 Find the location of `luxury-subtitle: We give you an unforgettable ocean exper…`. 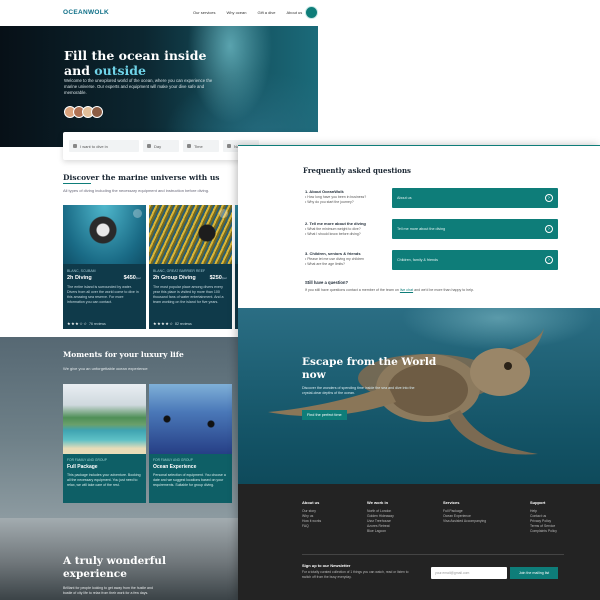

luxury-subtitle: We give you an unforgettable ocean exper… is located at coordinates (105, 368).